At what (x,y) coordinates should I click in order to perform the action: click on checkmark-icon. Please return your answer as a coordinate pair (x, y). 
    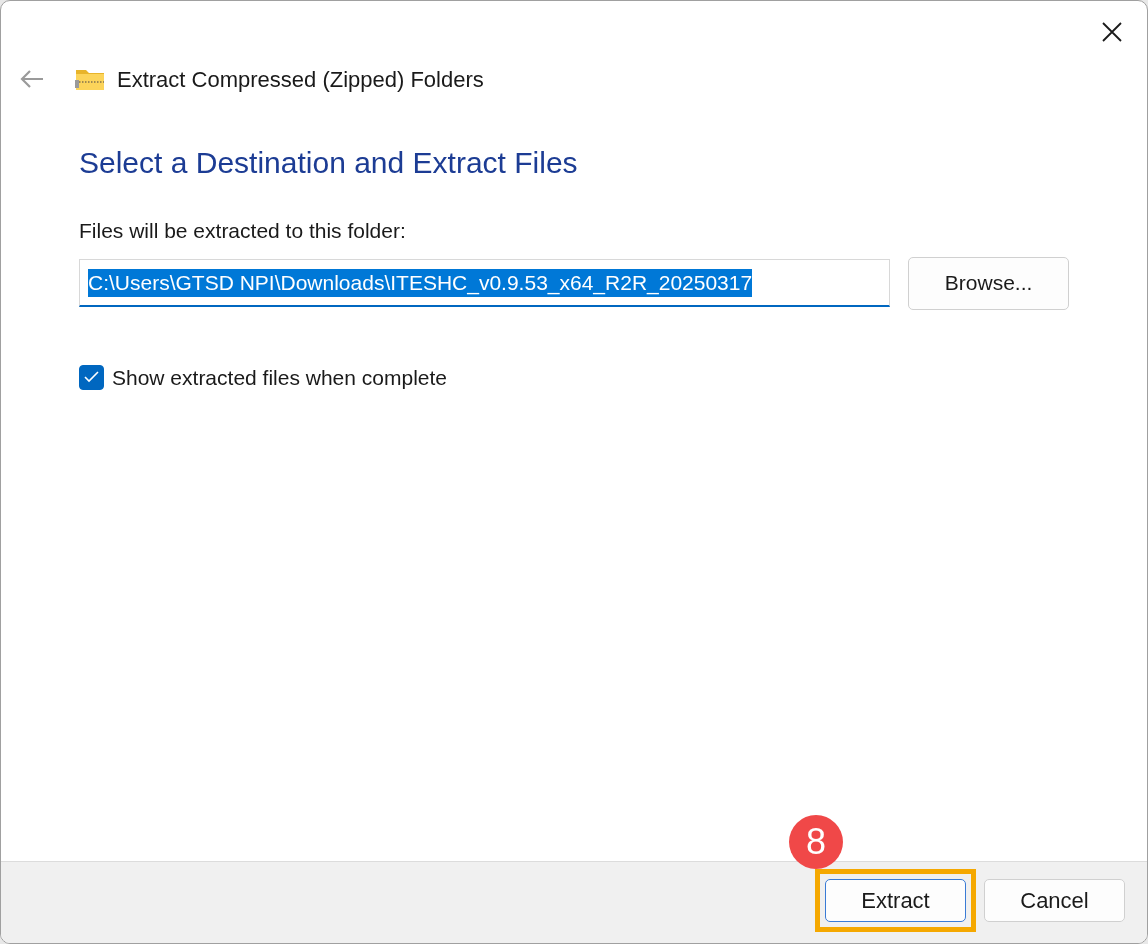
    Looking at the image, I should click on (91, 377).